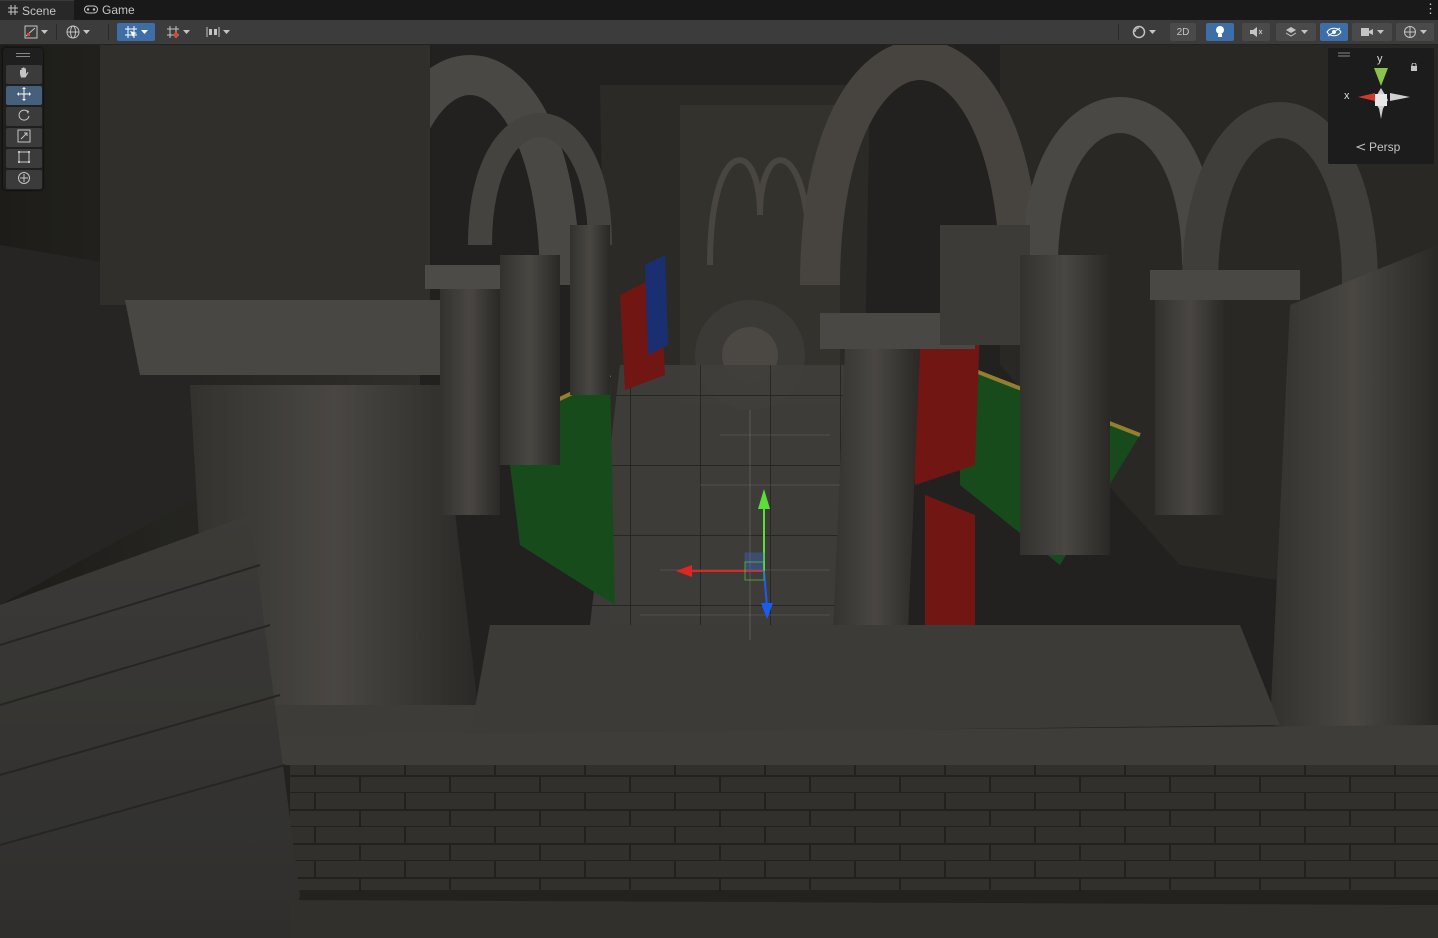 The height and width of the screenshot is (938, 1438). I want to click on projection-toggle: Persp, so click(1378, 147).